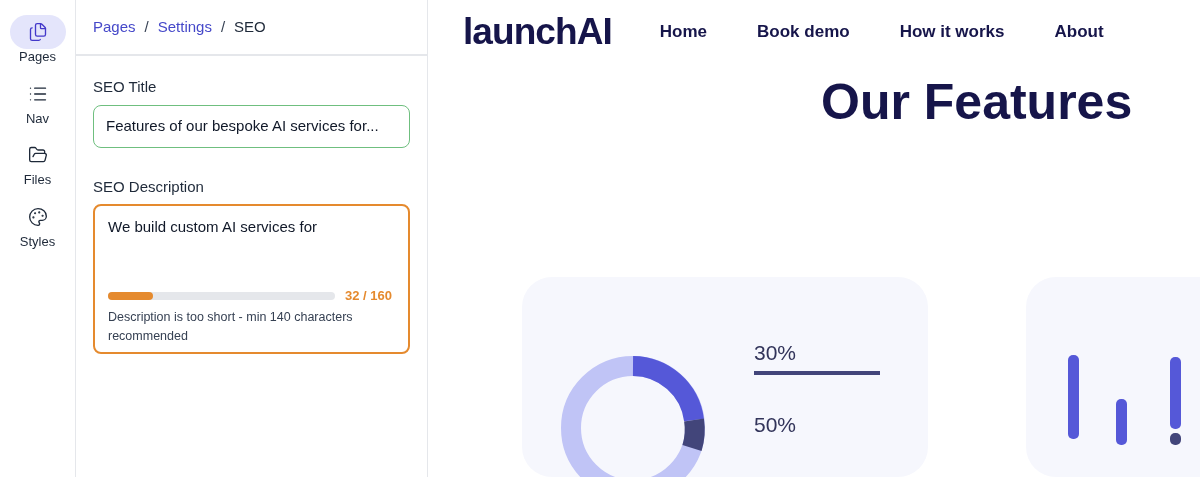  Describe the element at coordinates (37, 102) in the screenshot. I see `sidebar-item: Nav` at that location.